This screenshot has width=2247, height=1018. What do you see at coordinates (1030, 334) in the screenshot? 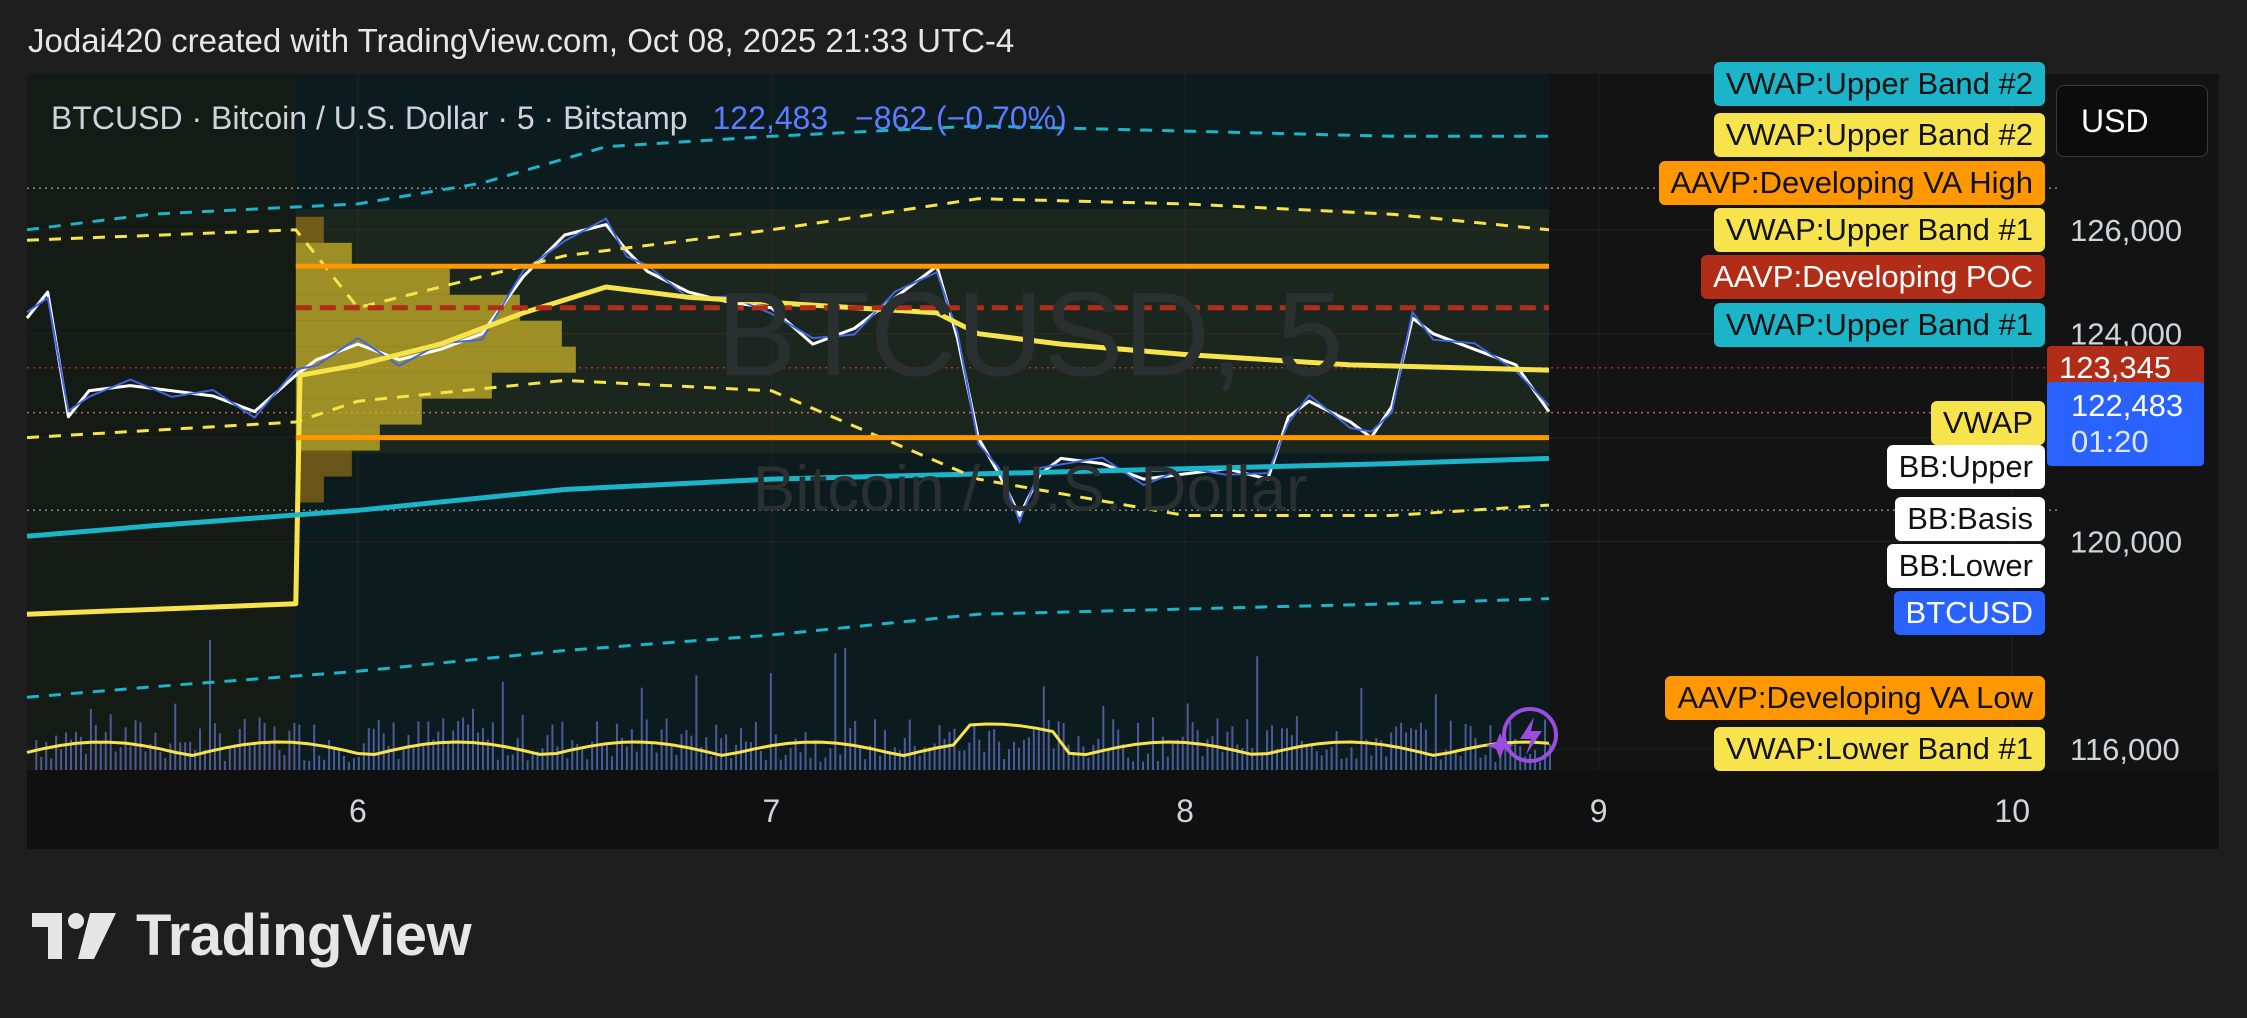
I see `watermark-symbol: BTCUSD, 5` at bounding box center [1030, 334].